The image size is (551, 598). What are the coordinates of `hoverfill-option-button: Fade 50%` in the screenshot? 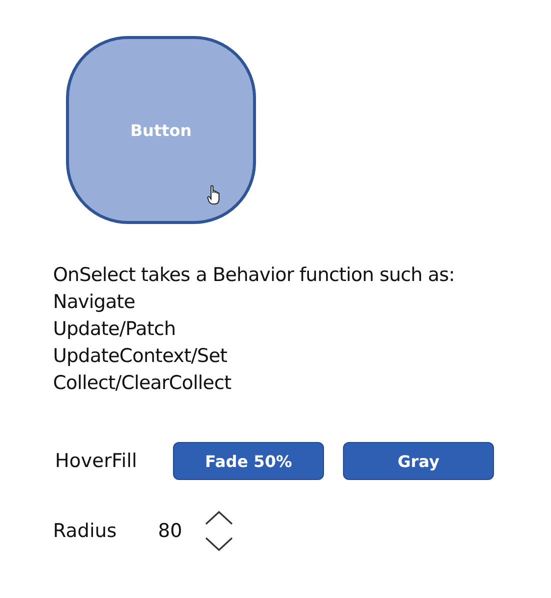 It's located at (248, 461).